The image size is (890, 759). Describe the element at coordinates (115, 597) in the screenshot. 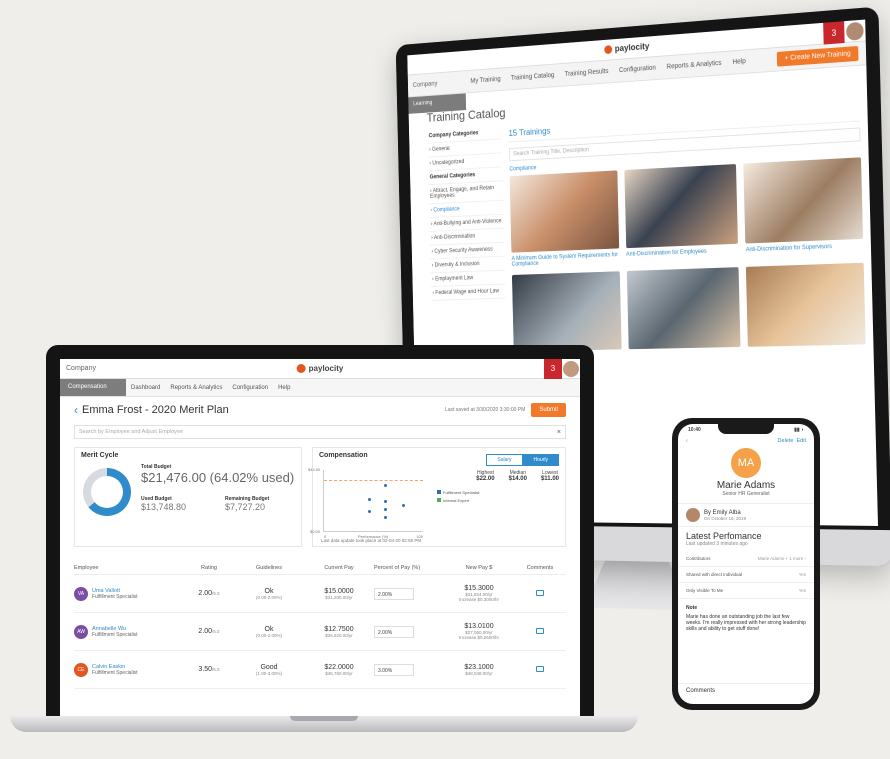

I see `employee-role: Fulfillment Specialist` at that location.